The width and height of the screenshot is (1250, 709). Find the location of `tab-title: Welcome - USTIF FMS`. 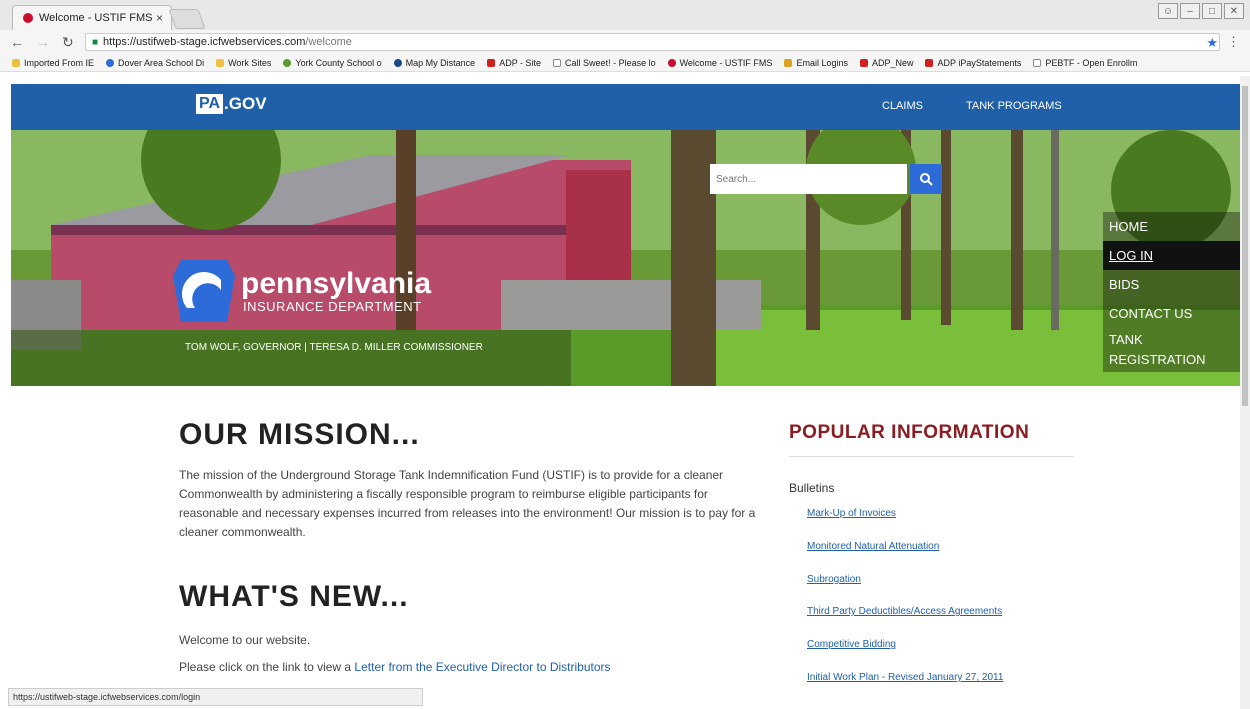

tab-title: Welcome - USTIF FMS is located at coordinates (96, 18).